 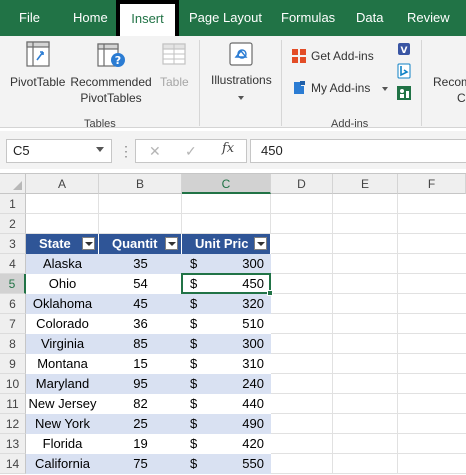 I want to click on row-header-12: 12, so click(x=13, y=424).